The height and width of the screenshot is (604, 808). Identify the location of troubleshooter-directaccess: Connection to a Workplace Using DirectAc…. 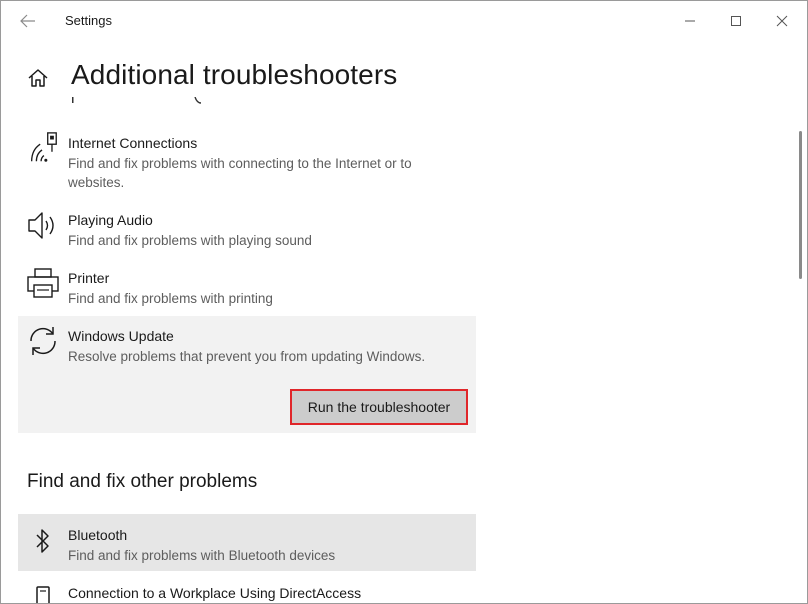
(247, 590).